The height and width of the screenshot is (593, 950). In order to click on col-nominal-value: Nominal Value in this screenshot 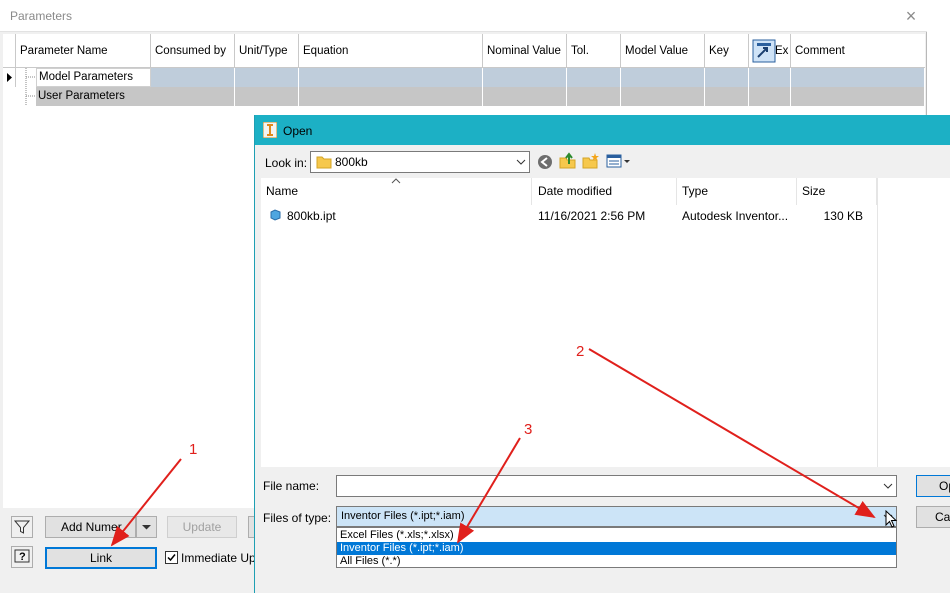, I will do `click(525, 51)`.